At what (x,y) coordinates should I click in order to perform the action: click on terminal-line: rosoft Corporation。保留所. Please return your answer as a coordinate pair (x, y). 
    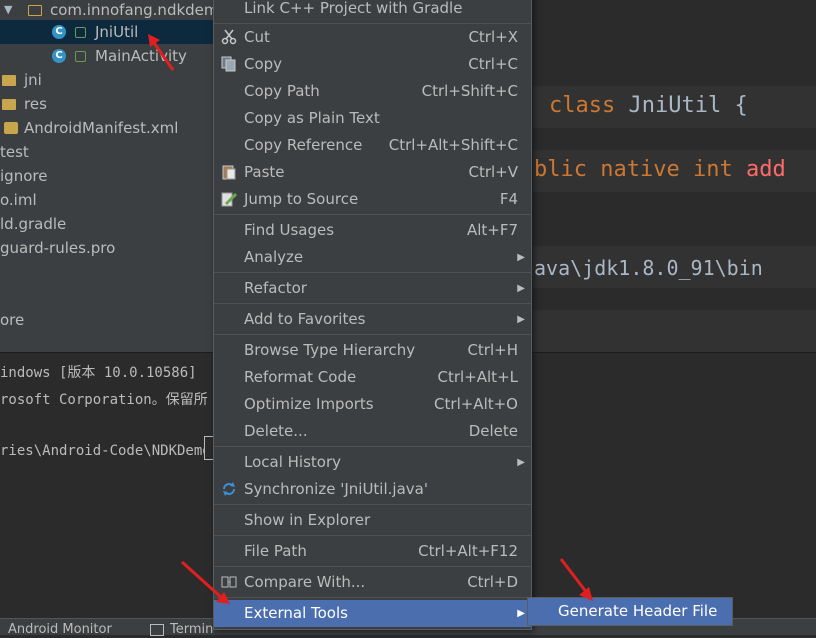
    Looking at the image, I should click on (104, 400).